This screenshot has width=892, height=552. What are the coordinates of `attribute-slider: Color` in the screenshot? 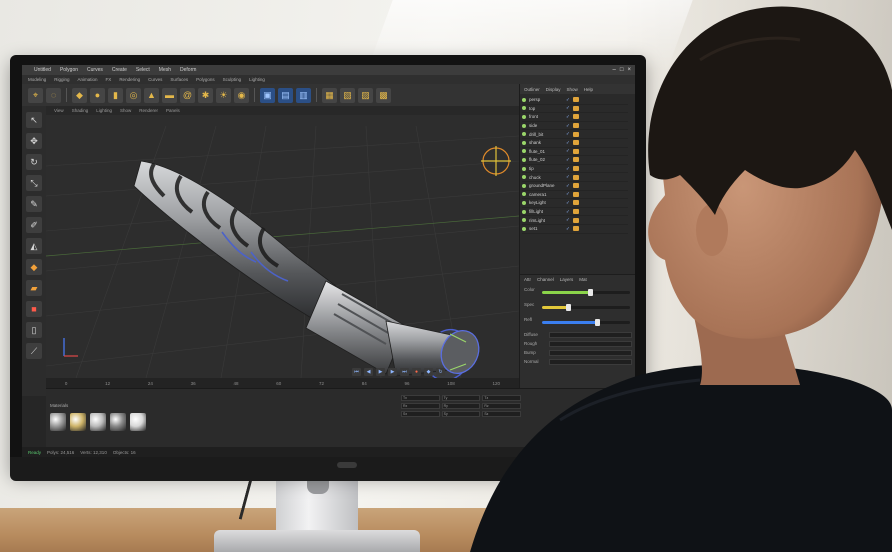 It's located at (578, 293).